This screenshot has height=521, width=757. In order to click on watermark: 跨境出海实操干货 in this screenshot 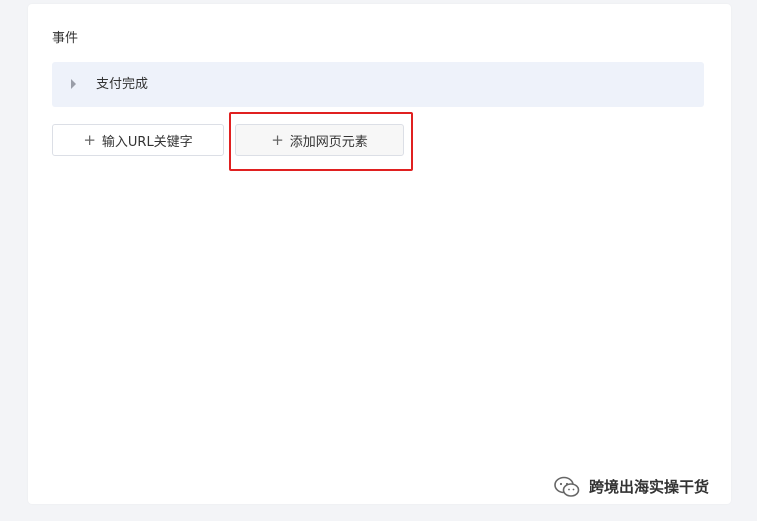, I will do `click(631, 487)`.